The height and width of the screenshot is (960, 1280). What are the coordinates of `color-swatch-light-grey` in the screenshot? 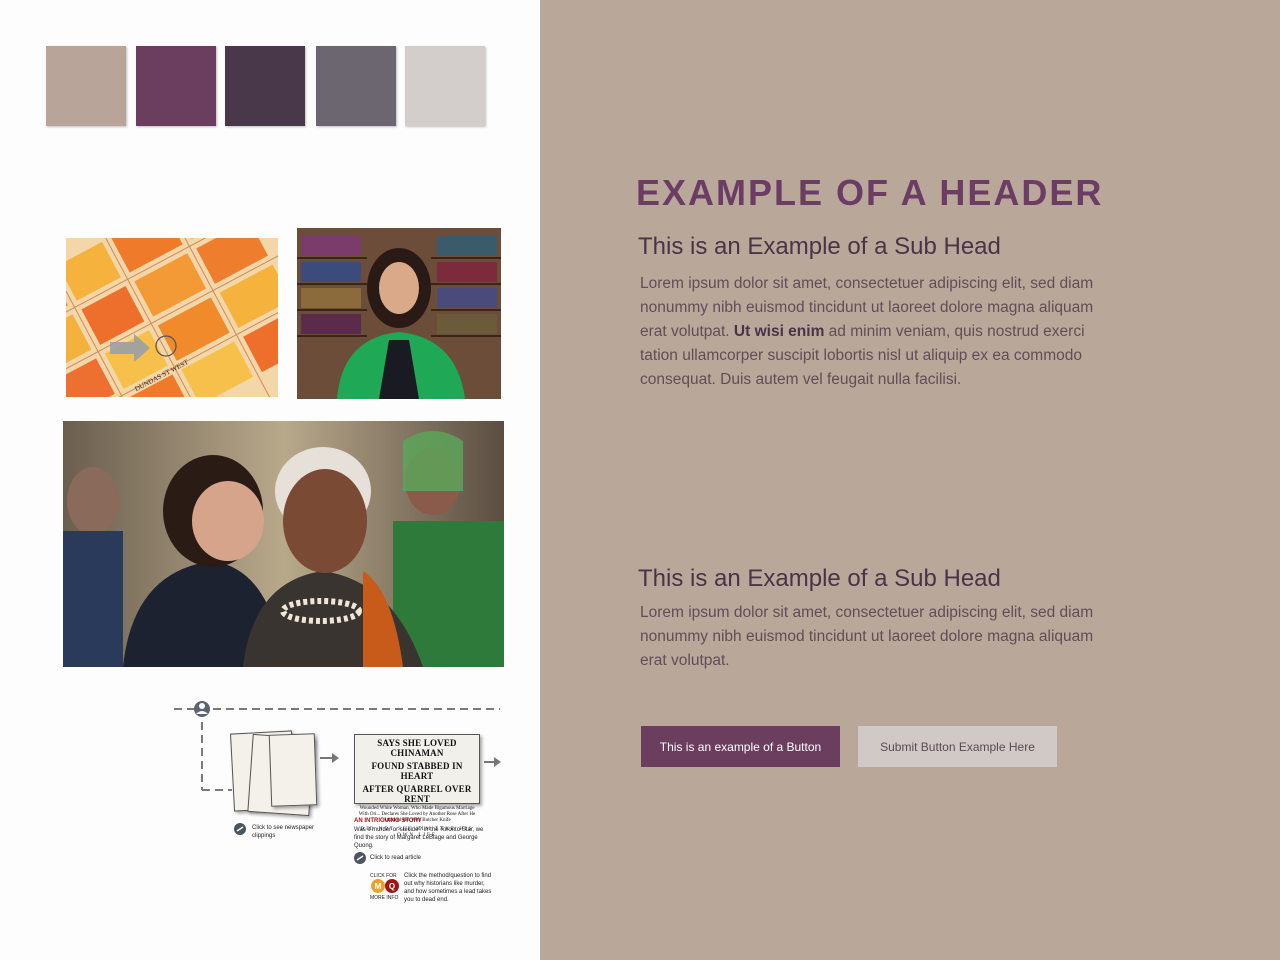 It's located at (445, 86).